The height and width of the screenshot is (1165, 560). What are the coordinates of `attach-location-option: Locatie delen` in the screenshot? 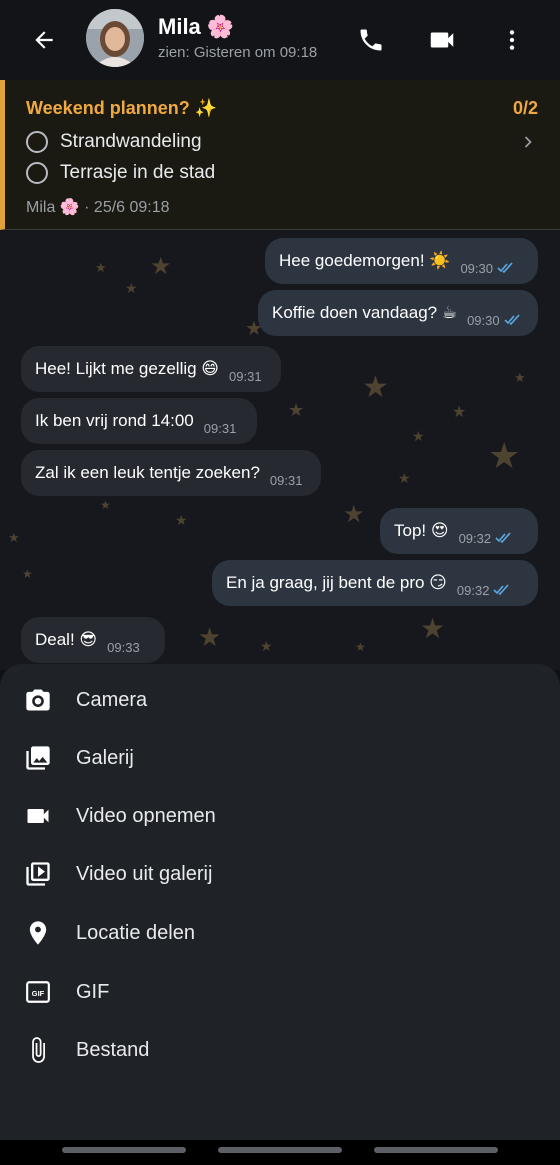 It's located at (280, 933).